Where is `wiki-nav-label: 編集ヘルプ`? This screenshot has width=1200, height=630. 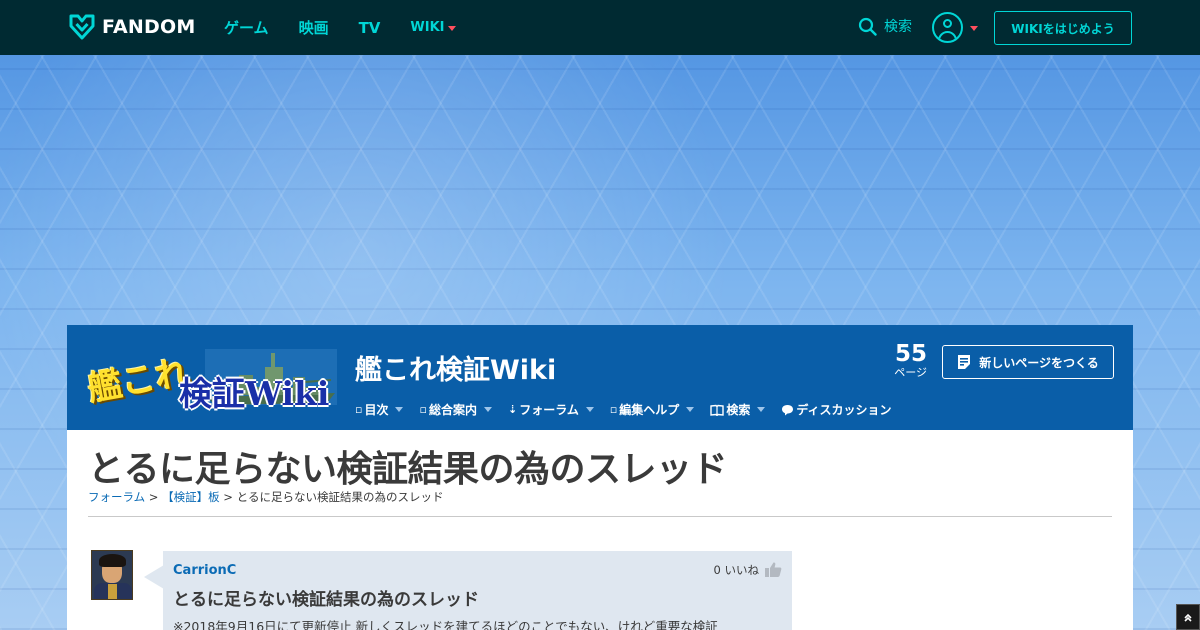
wiki-nav-label: 編集ヘルプ is located at coordinates (649, 410).